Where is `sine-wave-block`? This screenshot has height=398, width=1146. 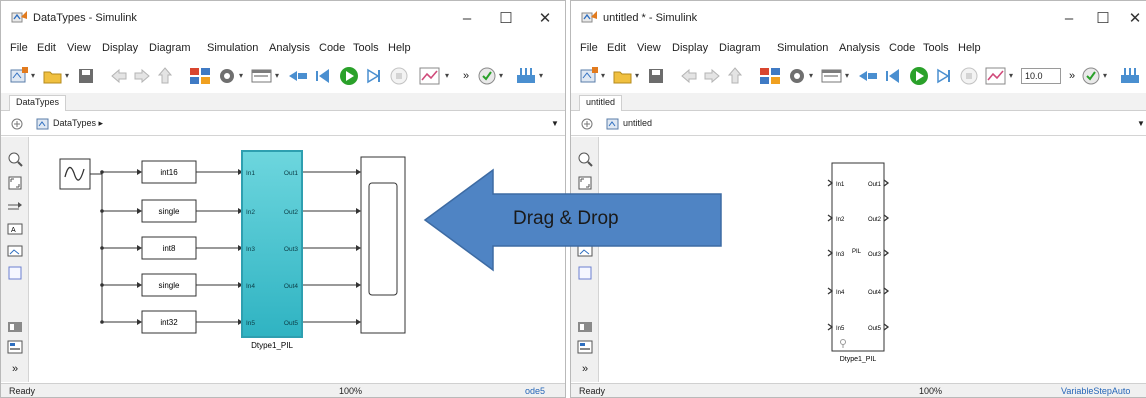
sine-wave-block is located at coordinates (75, 174).